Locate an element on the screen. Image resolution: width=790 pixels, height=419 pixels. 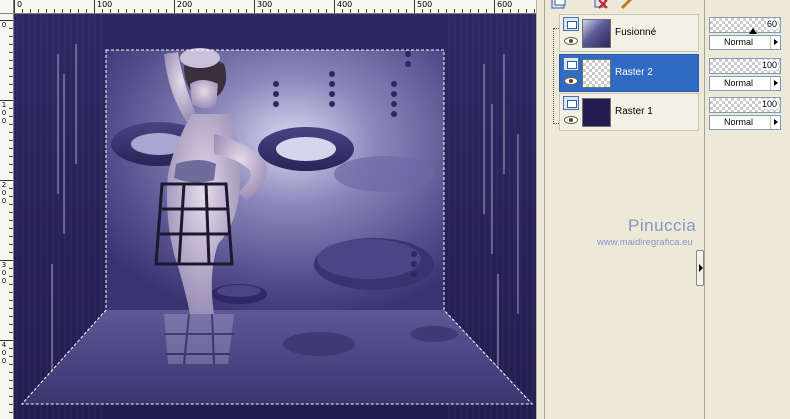
ruler-left-tick: 1 0 0 is located at coordinates (6, 112).